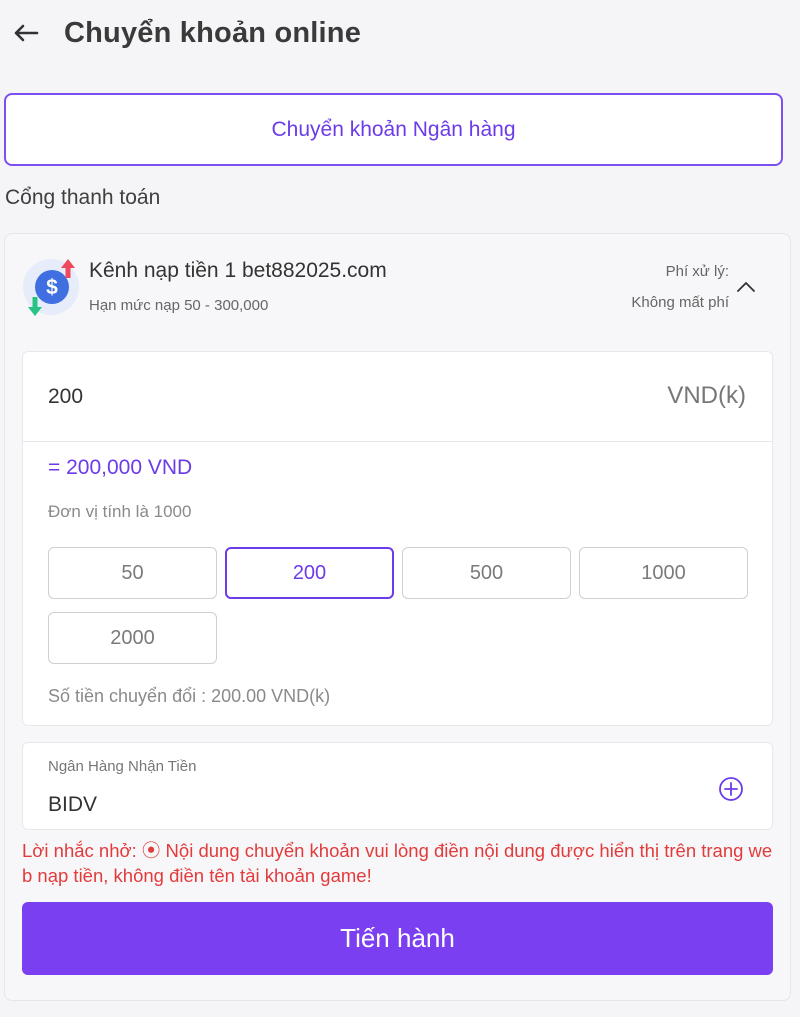 This screenshot has width=800, height=1017. What do you see at coordinates (179, 305) in the screenshot?
I see `channel-limit: Hạn mức nạp 50 - 300,000` at bounding box center [179, 305].